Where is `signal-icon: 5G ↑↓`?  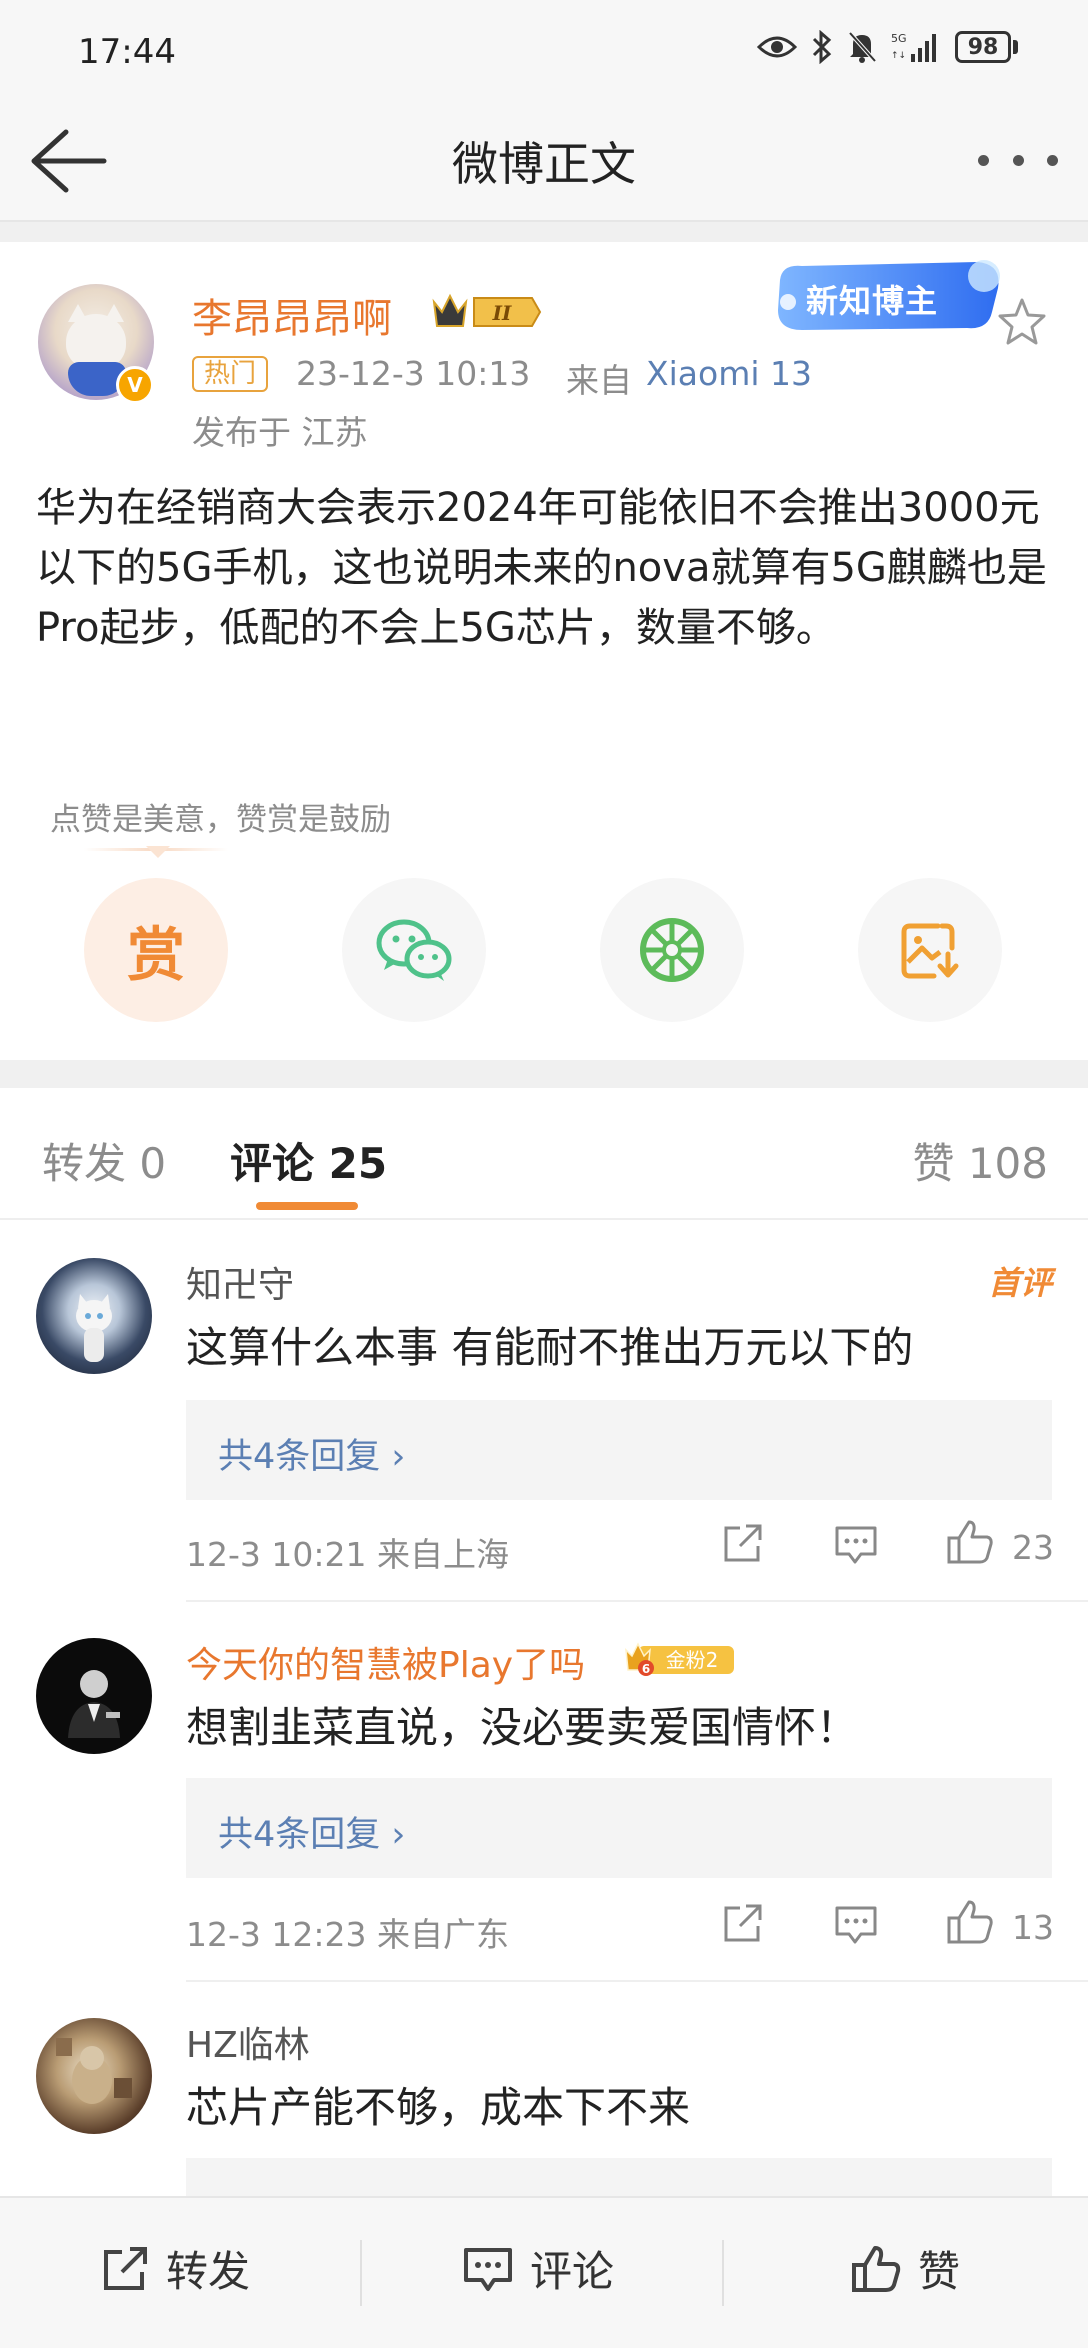 signal-icon: 5G ↑↓ is located at coordinates (913, 47).